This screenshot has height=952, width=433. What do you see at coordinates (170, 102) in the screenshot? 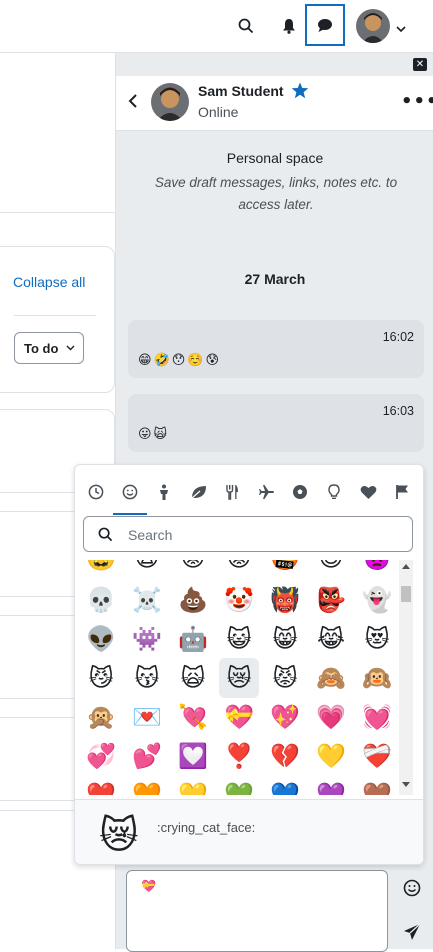
I see `contact-avatar` at bounding box center [170, 102].